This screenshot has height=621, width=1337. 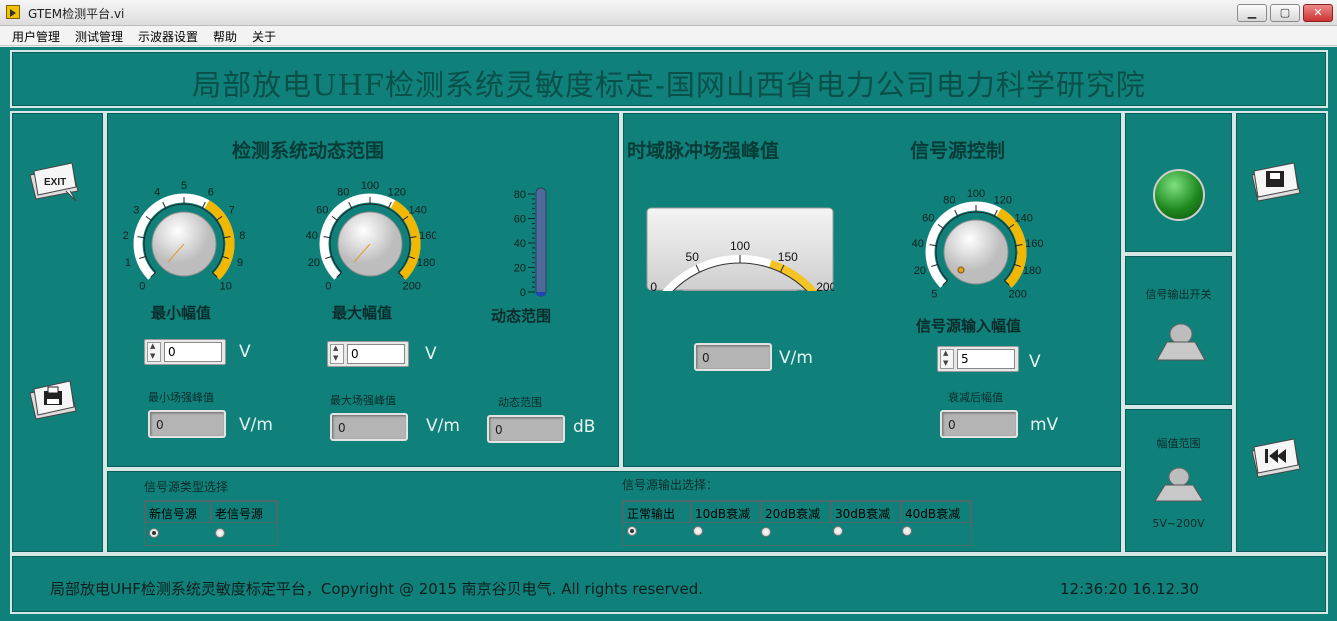 I want to click on min-knob-tick-label: 3, so click(x=136, y=210).